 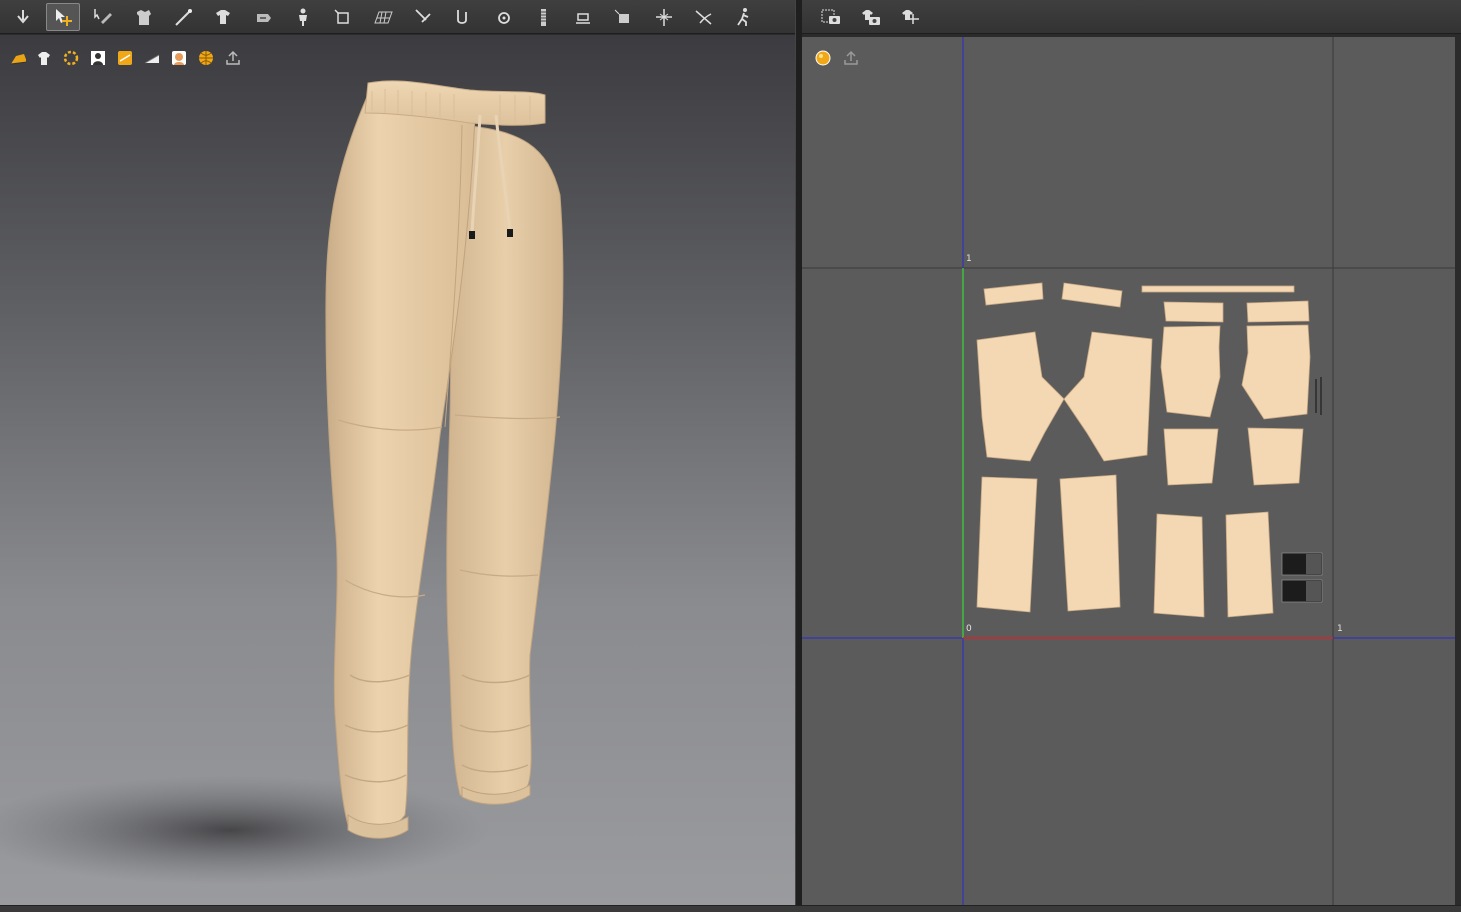 I want to click on button-button, so click(x=503, y=17).